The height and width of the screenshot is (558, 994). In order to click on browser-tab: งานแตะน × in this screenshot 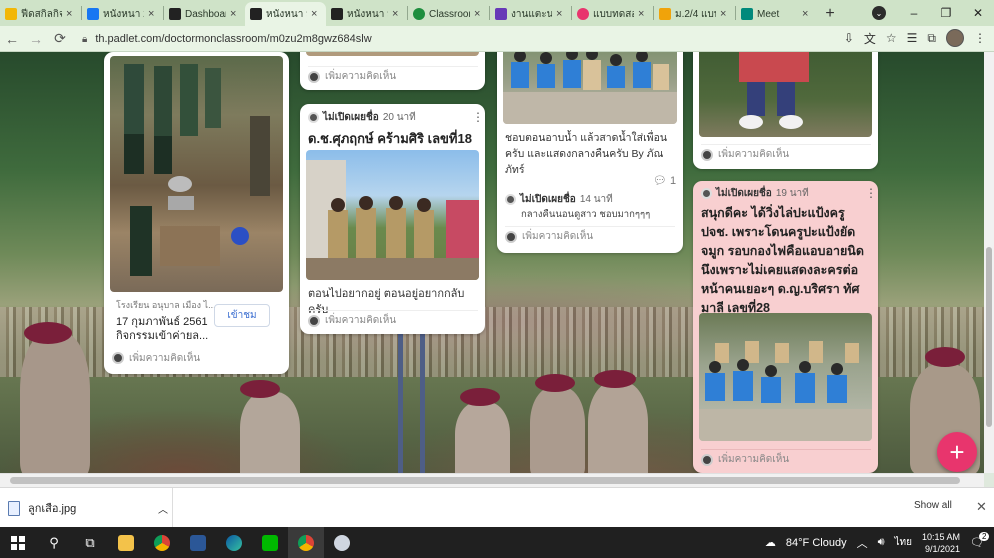, I will do `click(530, 14)`.